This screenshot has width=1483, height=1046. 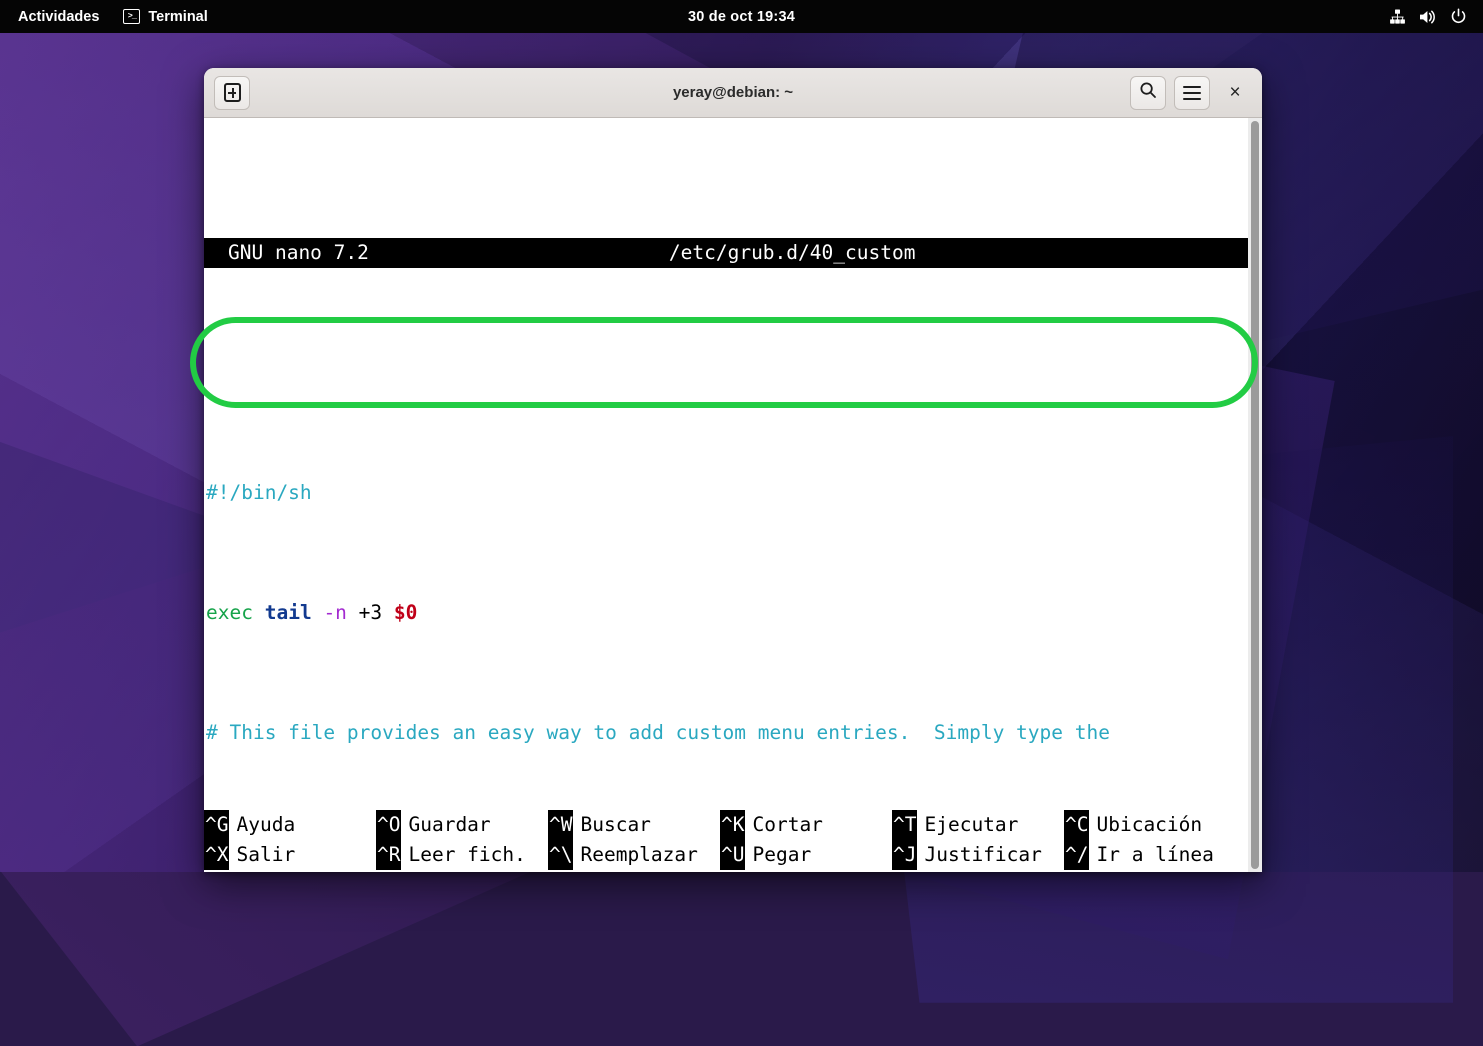 I want to click on shortcut-execute: ^T Ejecutar, so click(x=978, y=825).